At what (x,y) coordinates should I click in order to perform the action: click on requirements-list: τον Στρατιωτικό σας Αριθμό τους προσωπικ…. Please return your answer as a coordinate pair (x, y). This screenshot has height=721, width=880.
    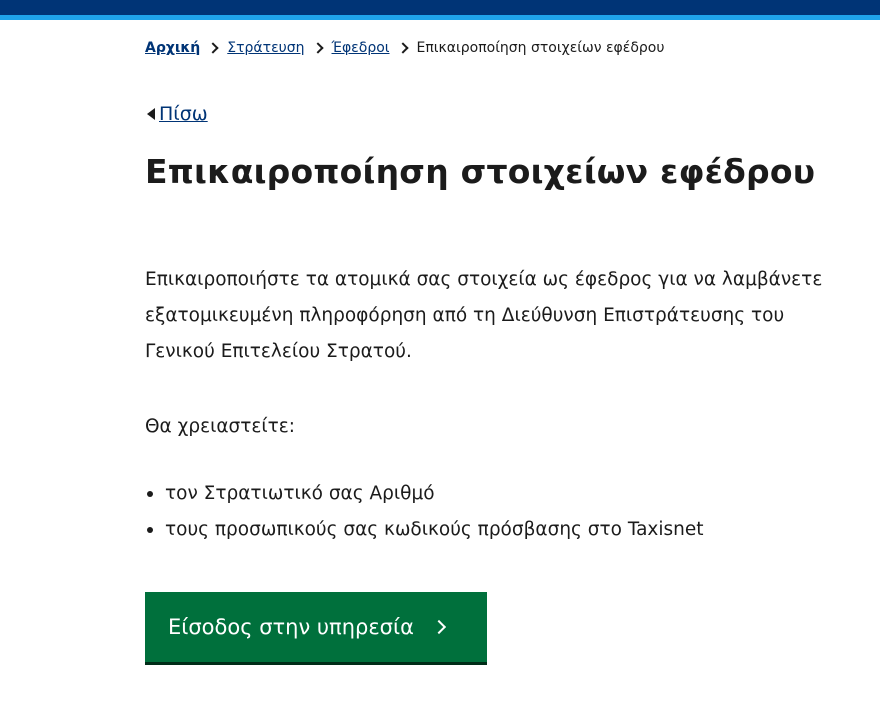
    Looking at the image, I should click on (424, 512).